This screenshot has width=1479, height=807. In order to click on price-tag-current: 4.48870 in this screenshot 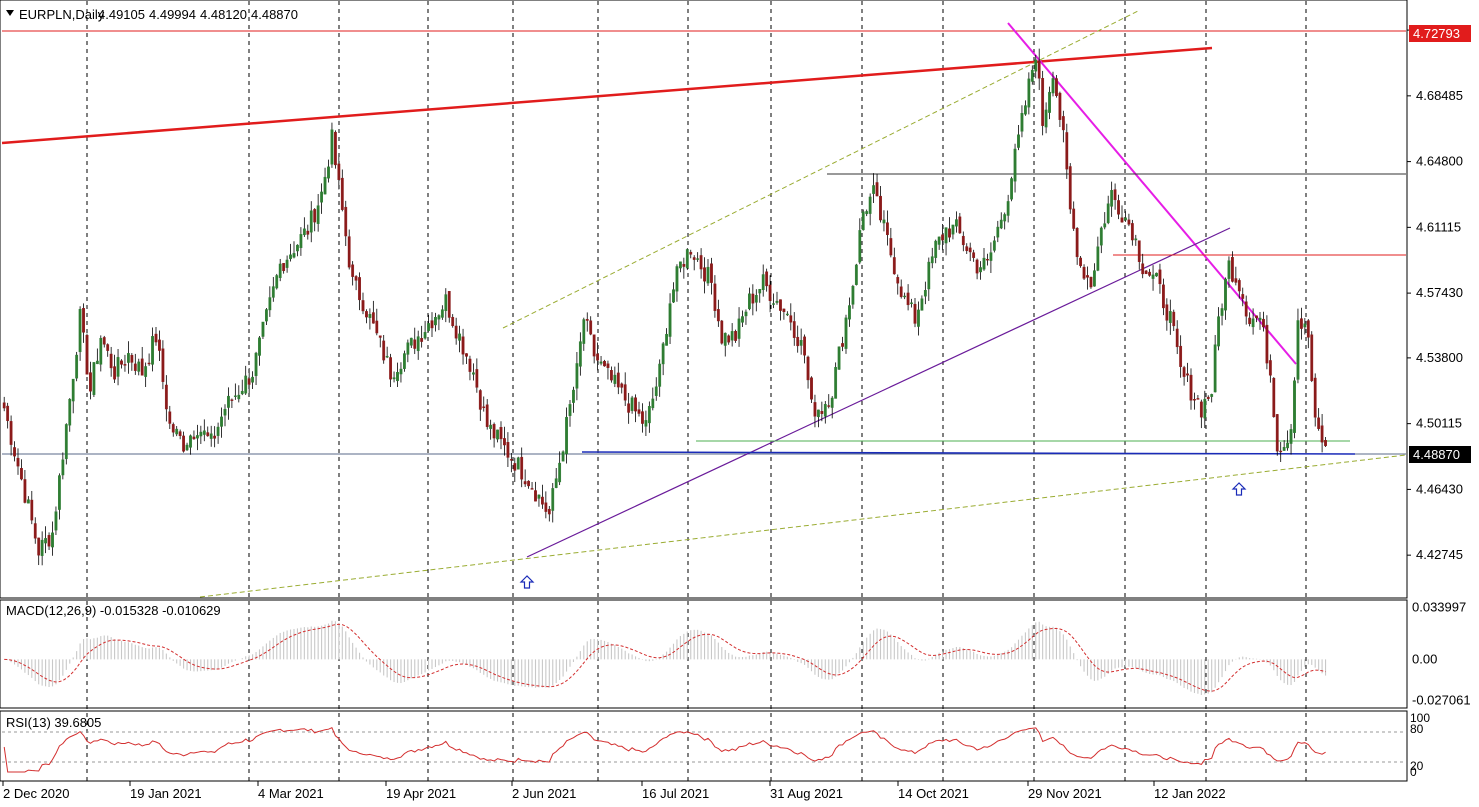, I will do `click(1440, 454)`.